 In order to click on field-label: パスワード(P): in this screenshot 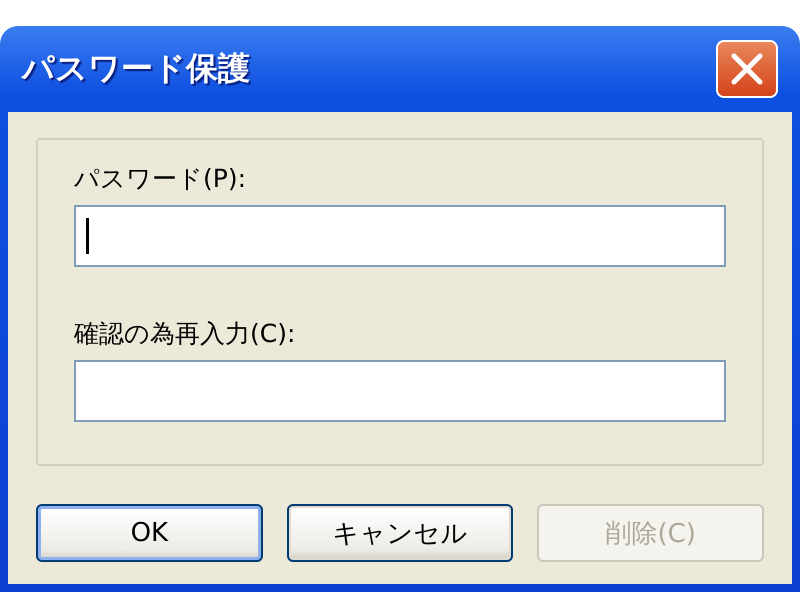, I will do `click(161, 179)`.